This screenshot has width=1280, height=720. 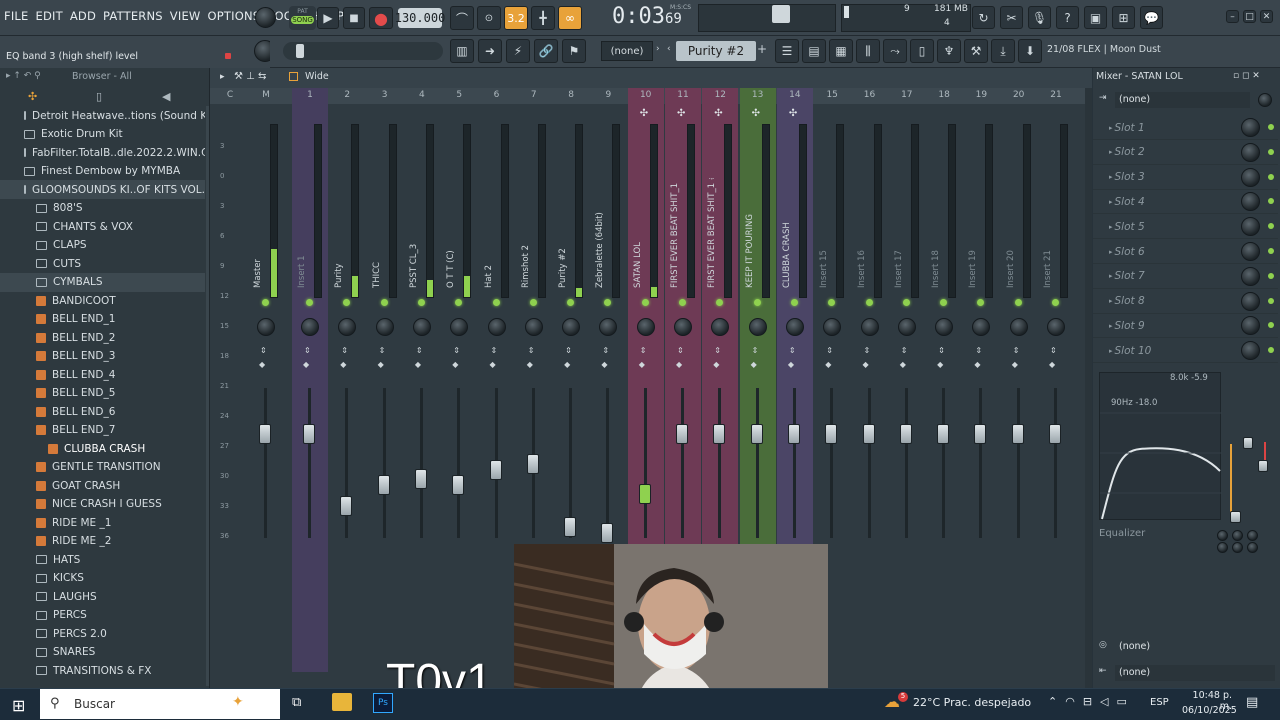 What do you see at coordinates (310, 380) in the screenshot?
I see `mixer-channel: 1 Insert 1 ⇕ ◆` at bounding box center [310, 380].